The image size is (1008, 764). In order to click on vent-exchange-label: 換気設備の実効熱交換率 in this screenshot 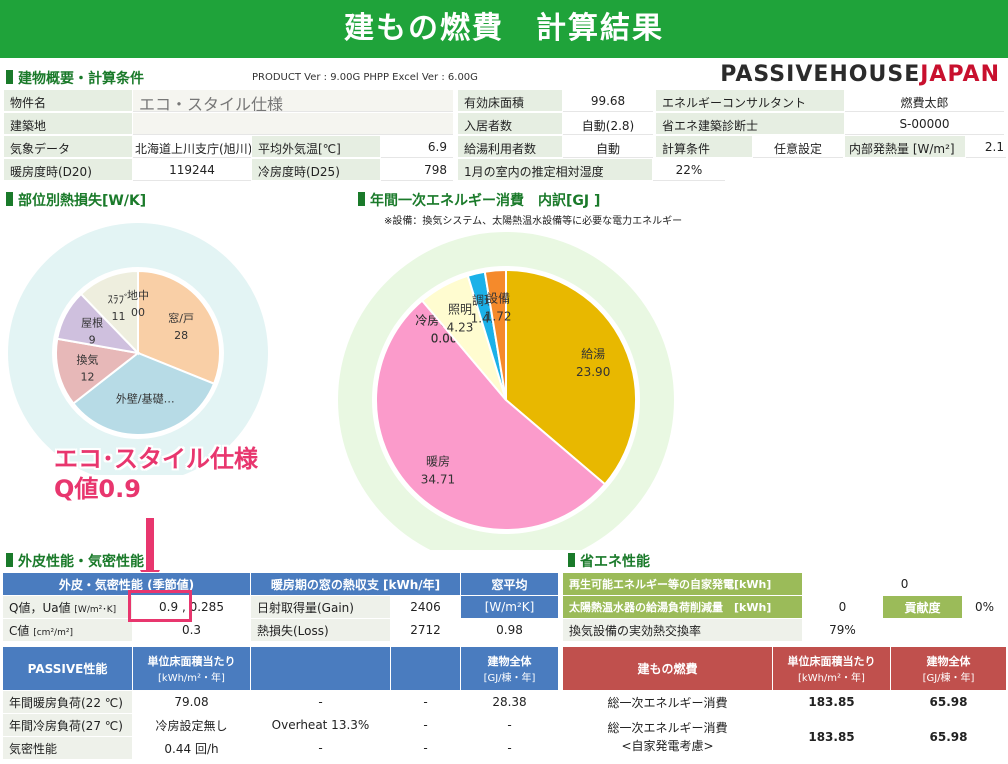, I will do `click(682, 630)`.